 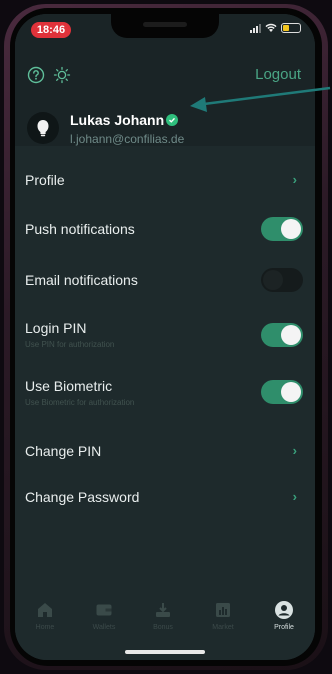 I want to click on user-name: Lukas Johann, so click(x=117, y=120).